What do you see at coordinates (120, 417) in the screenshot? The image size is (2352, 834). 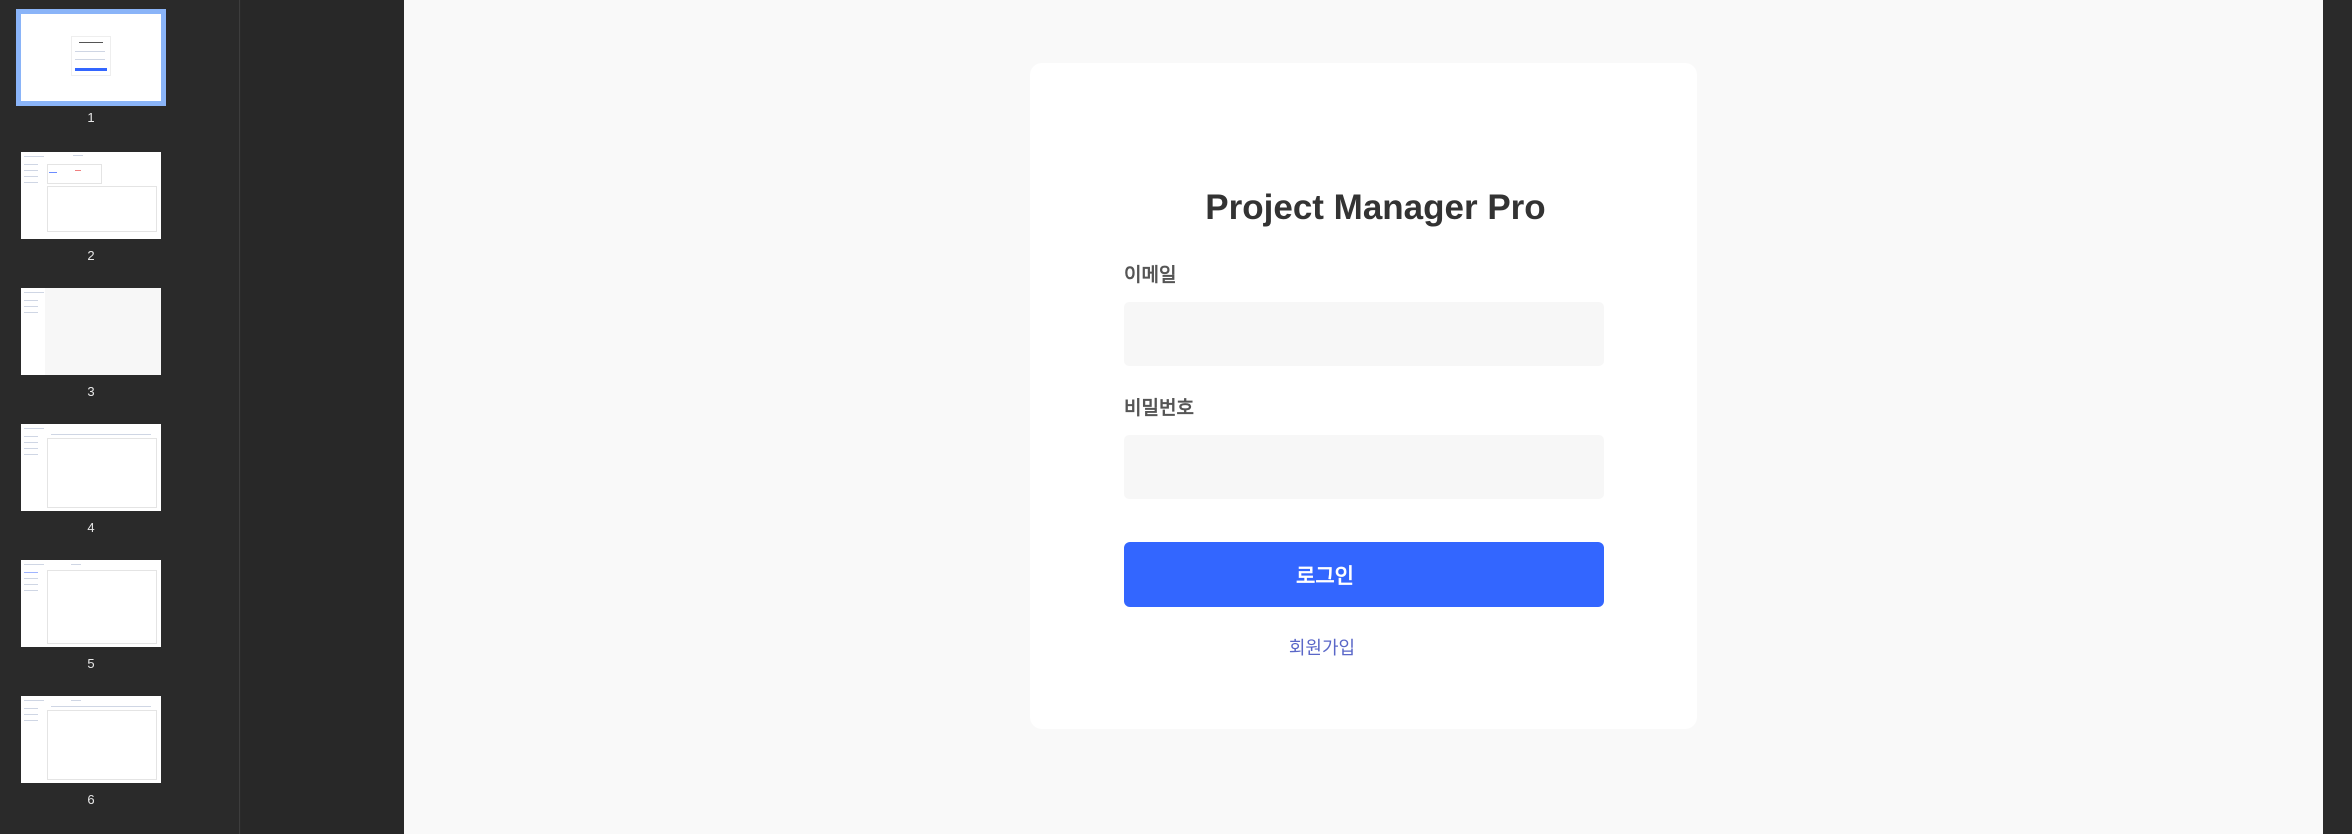 I see `thumbnail-sidebar: 1 2 3 4 5 6` at bounding box center [120, 417].